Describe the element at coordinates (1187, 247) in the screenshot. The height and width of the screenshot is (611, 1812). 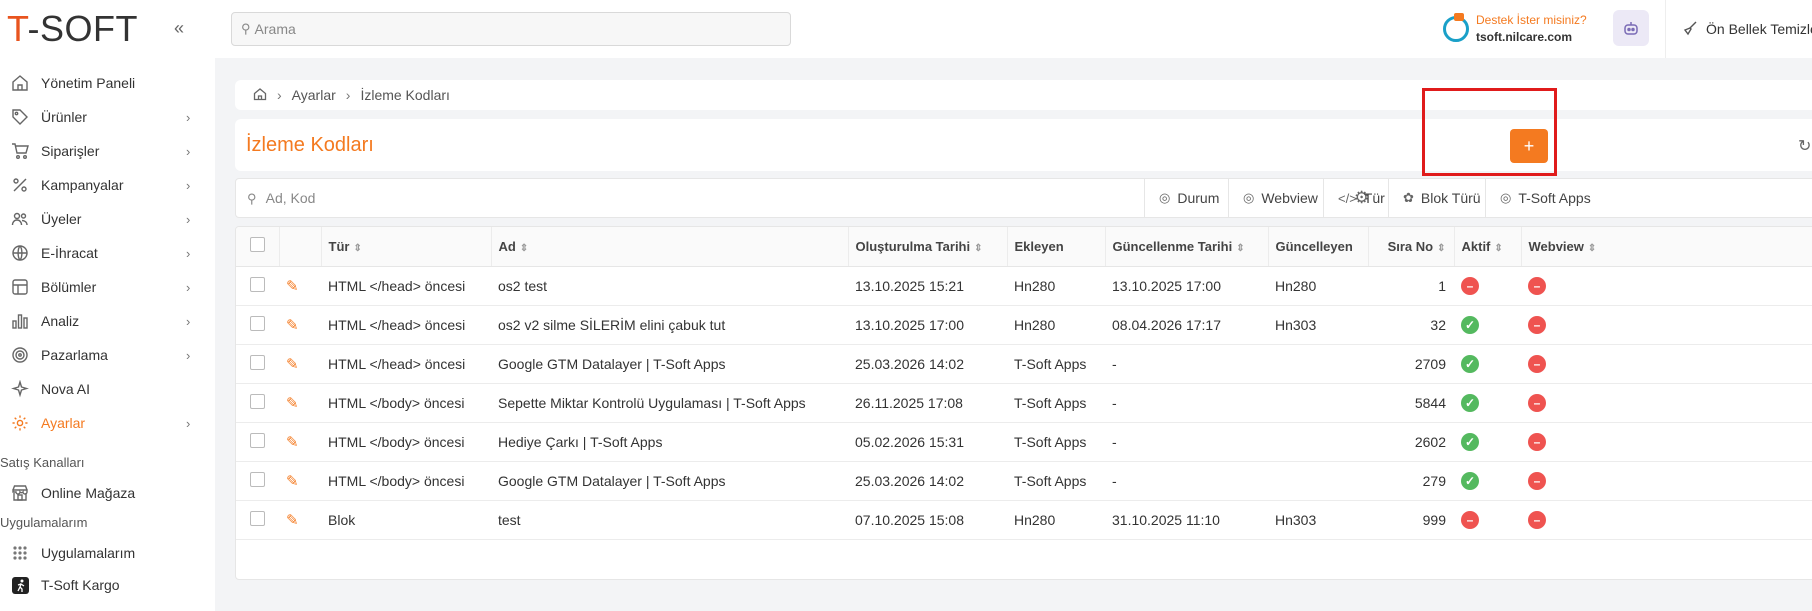
I see `header-updated: Güncellenme Tarihi ⇕` at that location.